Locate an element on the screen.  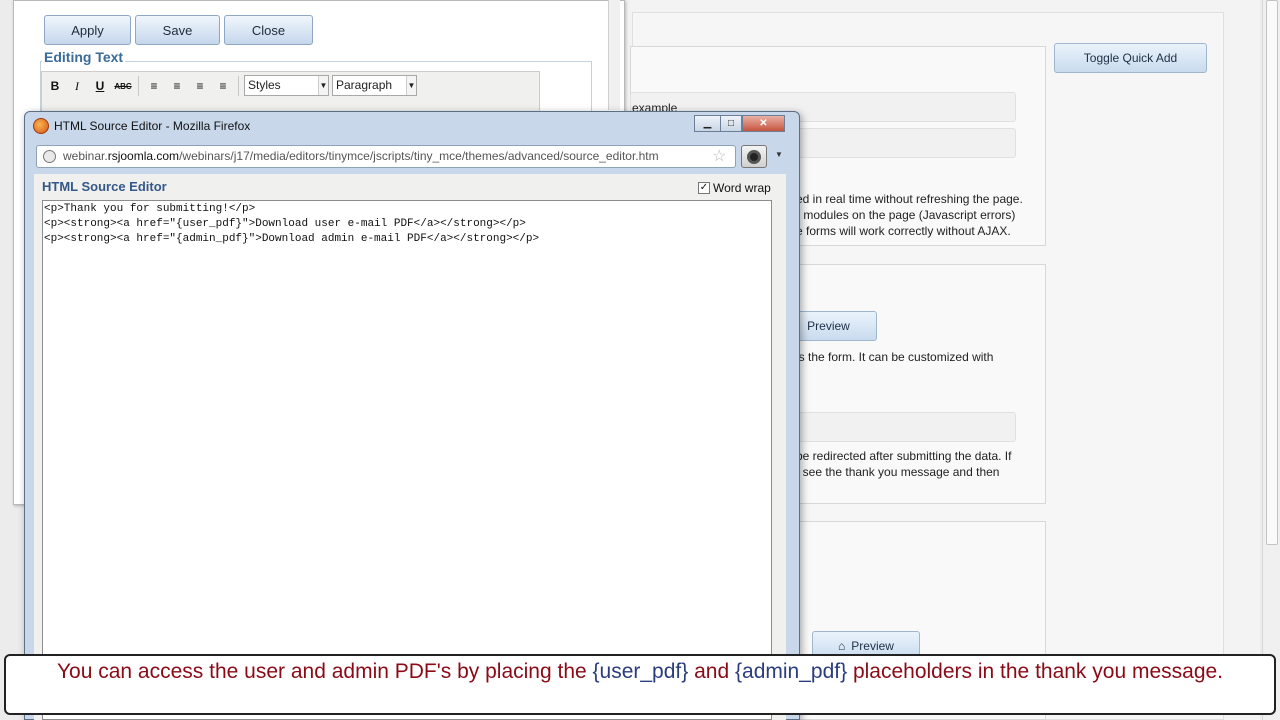
save-button: Save is located at coordinates (177, 30).